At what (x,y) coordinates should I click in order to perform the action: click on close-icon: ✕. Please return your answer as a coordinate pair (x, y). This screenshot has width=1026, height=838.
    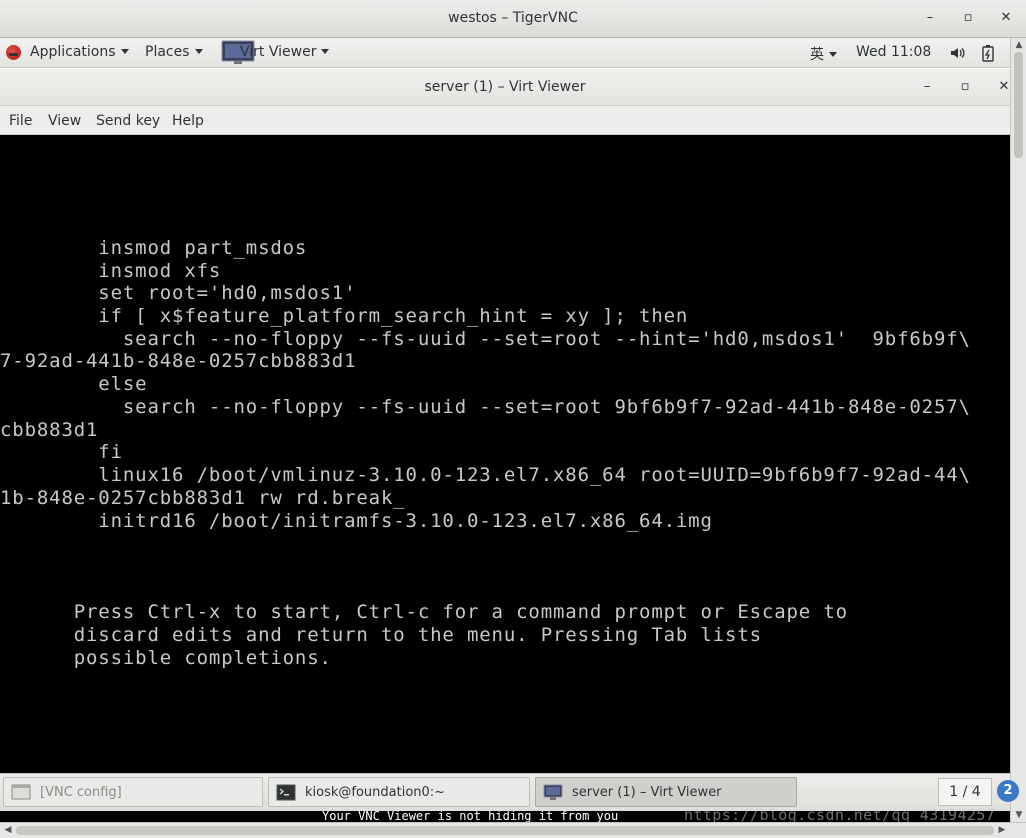
    Looking at the image, I should click on (1006, 17).